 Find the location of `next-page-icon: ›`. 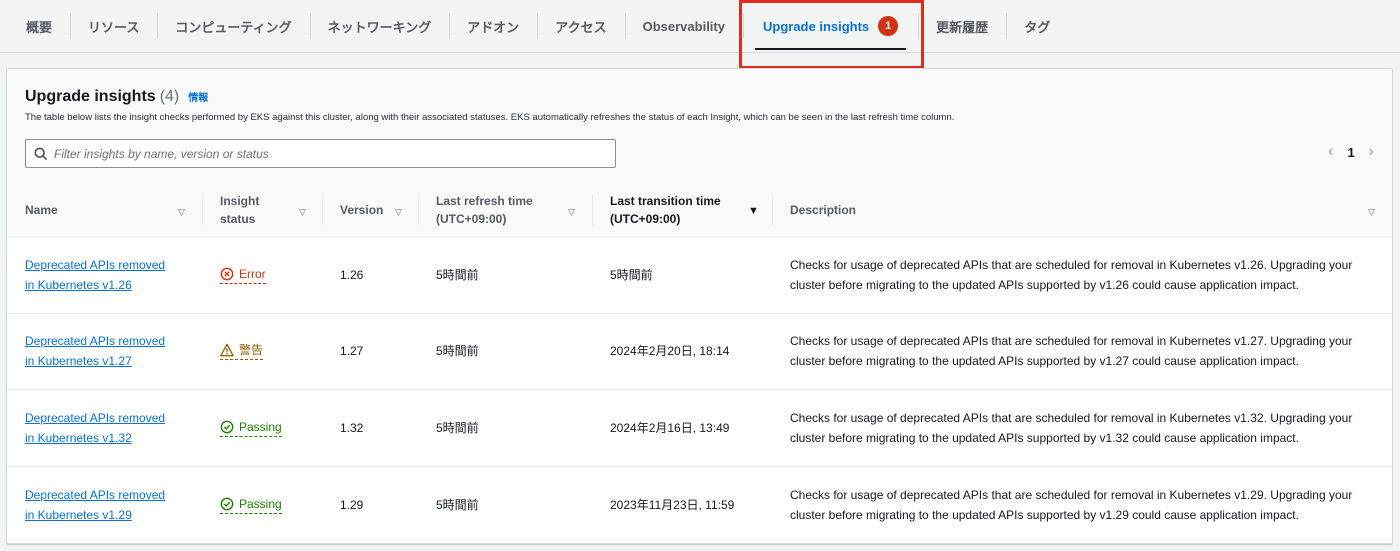

next-page-icon: › is located at coordinates (1371, 152).